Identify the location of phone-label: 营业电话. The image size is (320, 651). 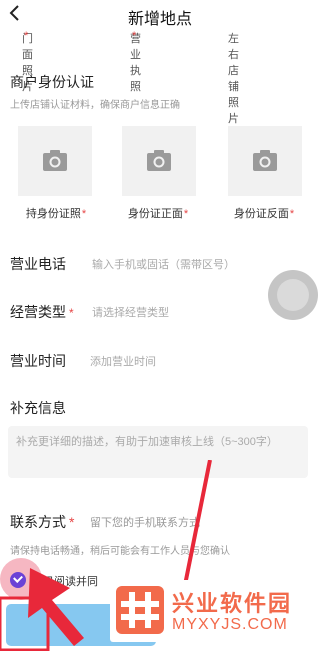
(38, 264).